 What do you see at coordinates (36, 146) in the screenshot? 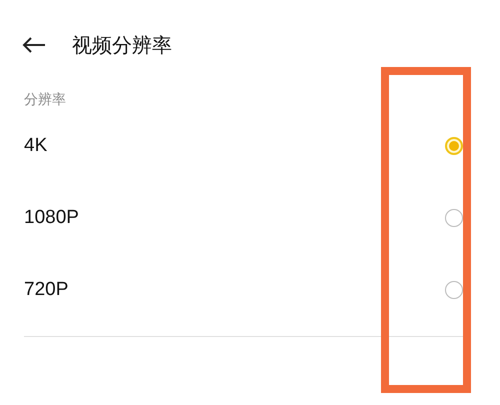
I see `option-label: 4K` at bounding box center [36, 146].